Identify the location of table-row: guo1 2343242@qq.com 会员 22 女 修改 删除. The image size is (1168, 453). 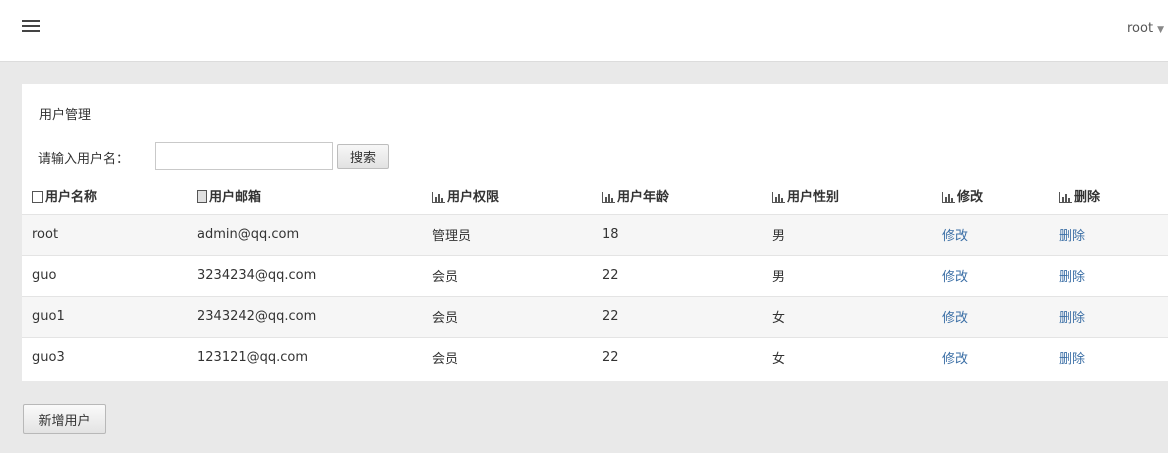
(595, 316).